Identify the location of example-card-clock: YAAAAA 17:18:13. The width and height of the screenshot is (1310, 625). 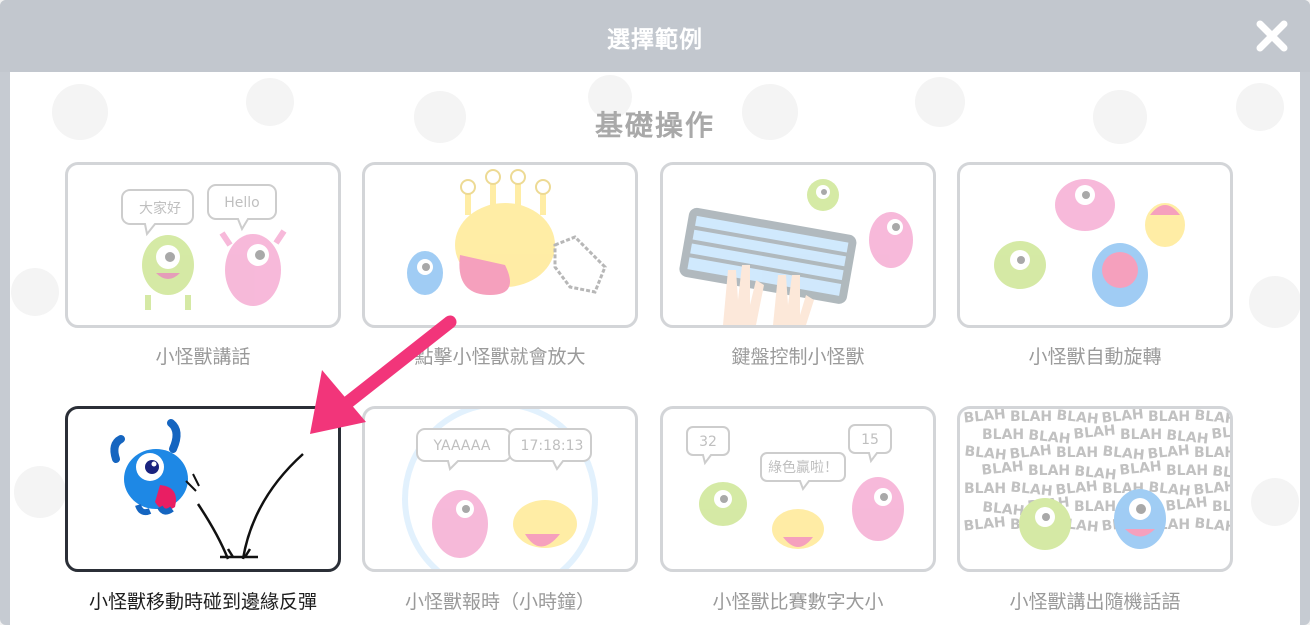
(500, 489).